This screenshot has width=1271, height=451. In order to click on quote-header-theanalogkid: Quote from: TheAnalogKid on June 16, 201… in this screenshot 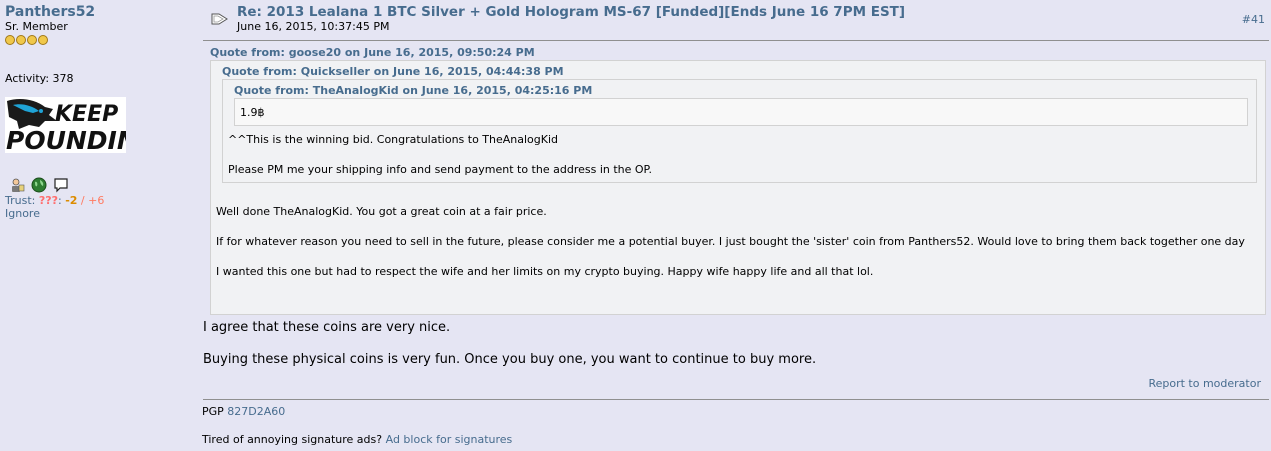, I will do `click(413, 90)`.